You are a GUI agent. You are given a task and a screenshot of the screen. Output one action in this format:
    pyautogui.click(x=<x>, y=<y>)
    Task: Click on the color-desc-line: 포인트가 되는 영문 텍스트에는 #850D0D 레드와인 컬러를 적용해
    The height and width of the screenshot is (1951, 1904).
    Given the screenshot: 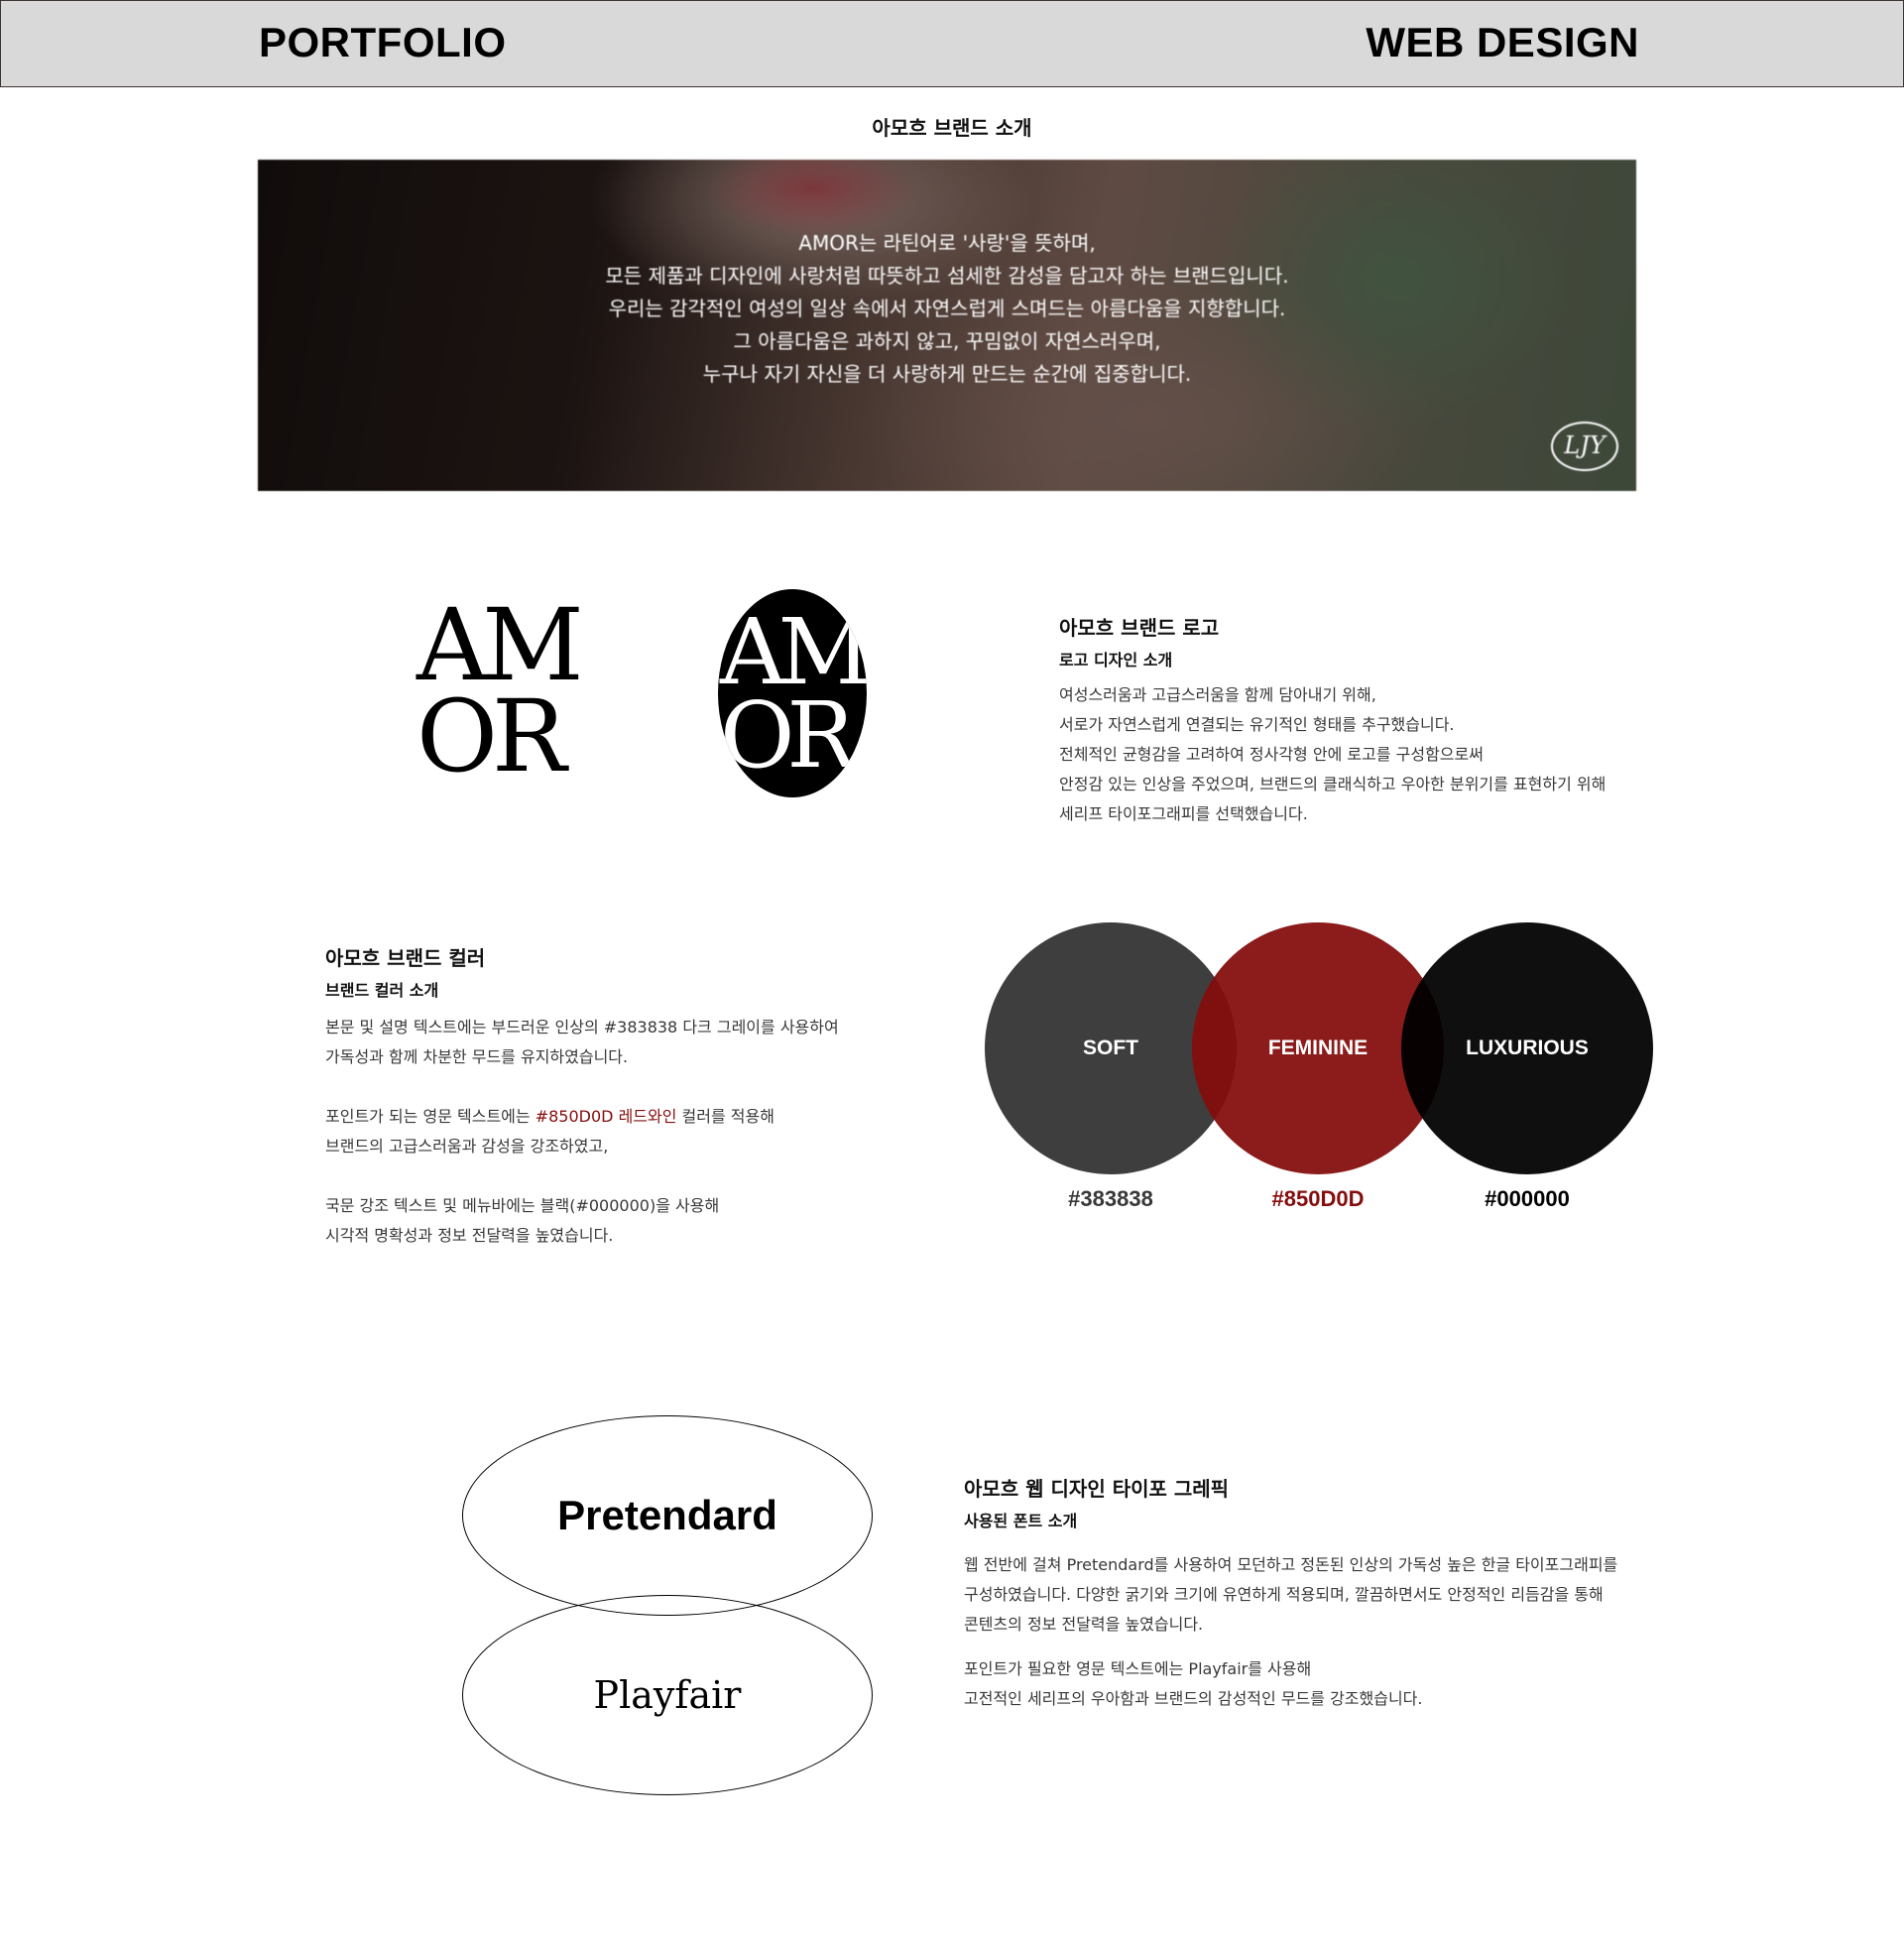 What is the action you would take?
    pyautogui.click(x=582, y=1117)
    